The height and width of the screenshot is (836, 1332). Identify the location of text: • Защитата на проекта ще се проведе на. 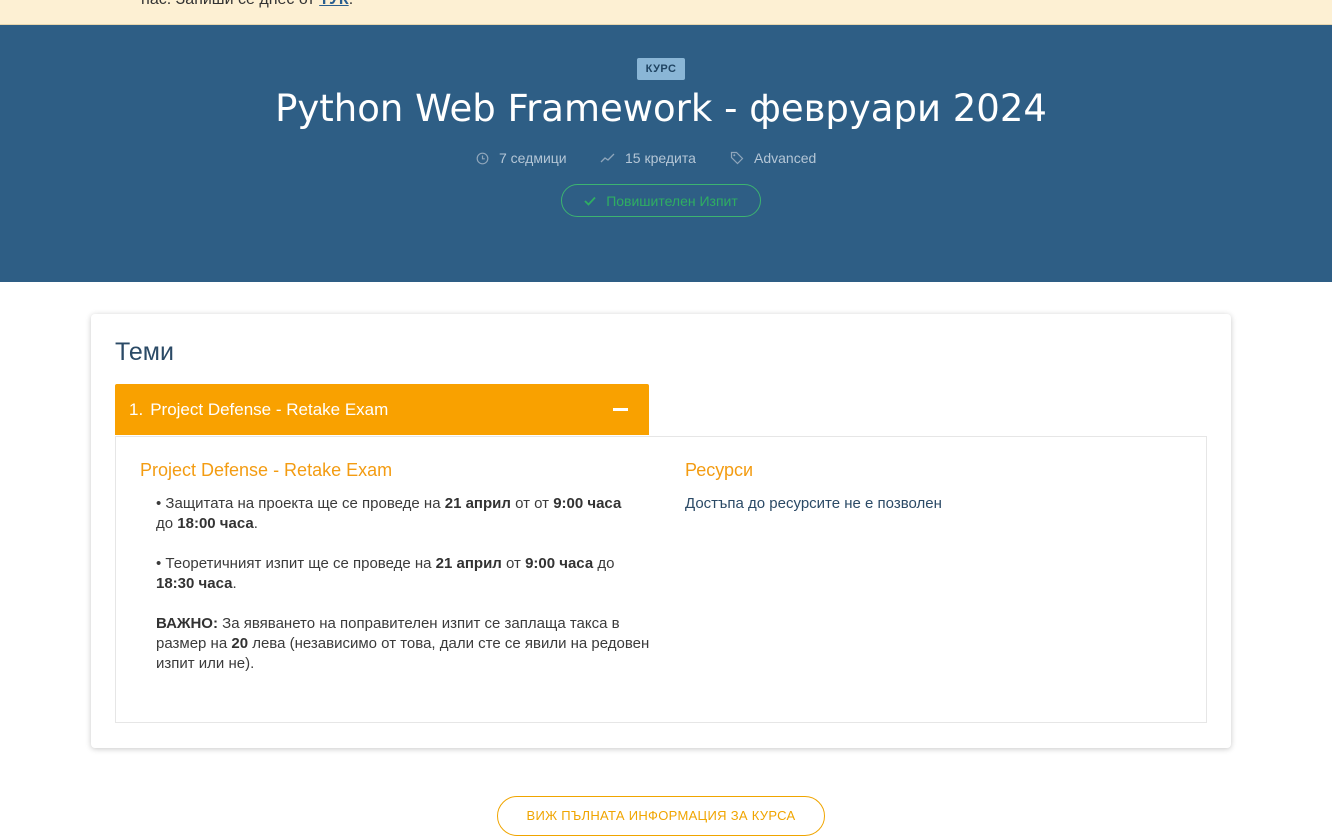
(300, 503).